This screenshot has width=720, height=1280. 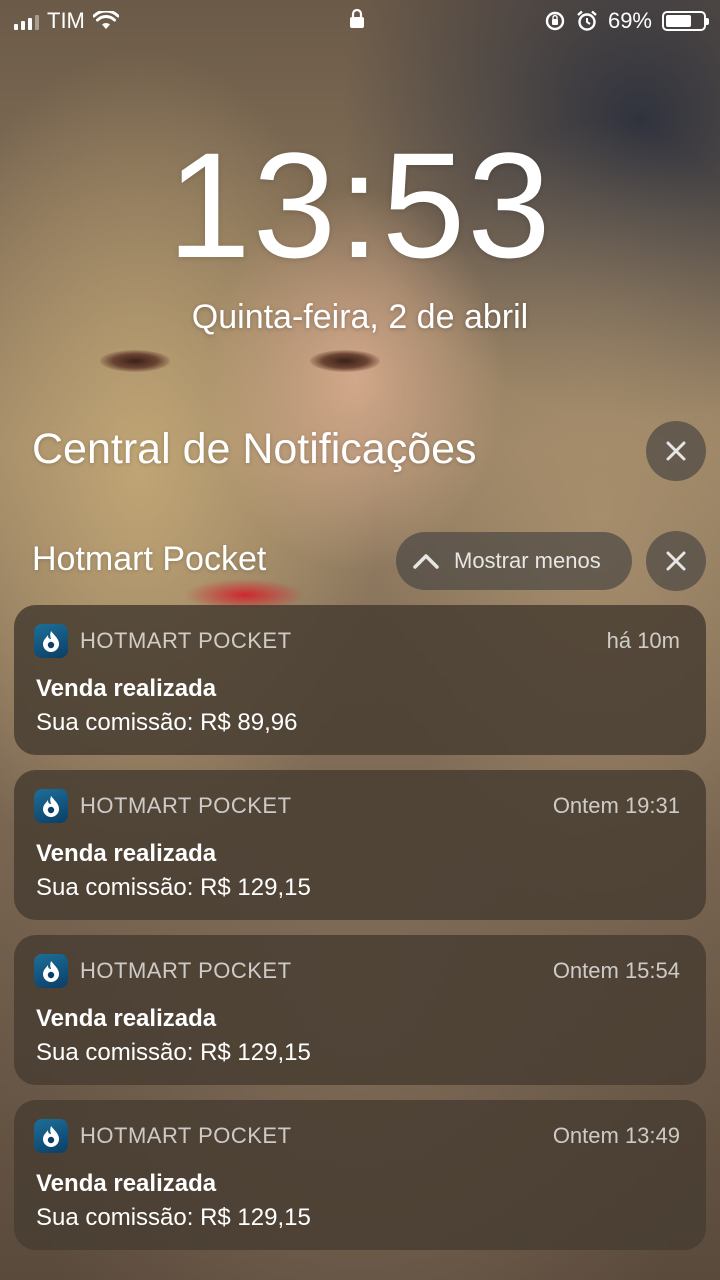 What do you see at coordinates (167, 722) in the screenshot?
I see `notification-body: Sua comissão: R$ 89,96` at bounding box center [167, 722].